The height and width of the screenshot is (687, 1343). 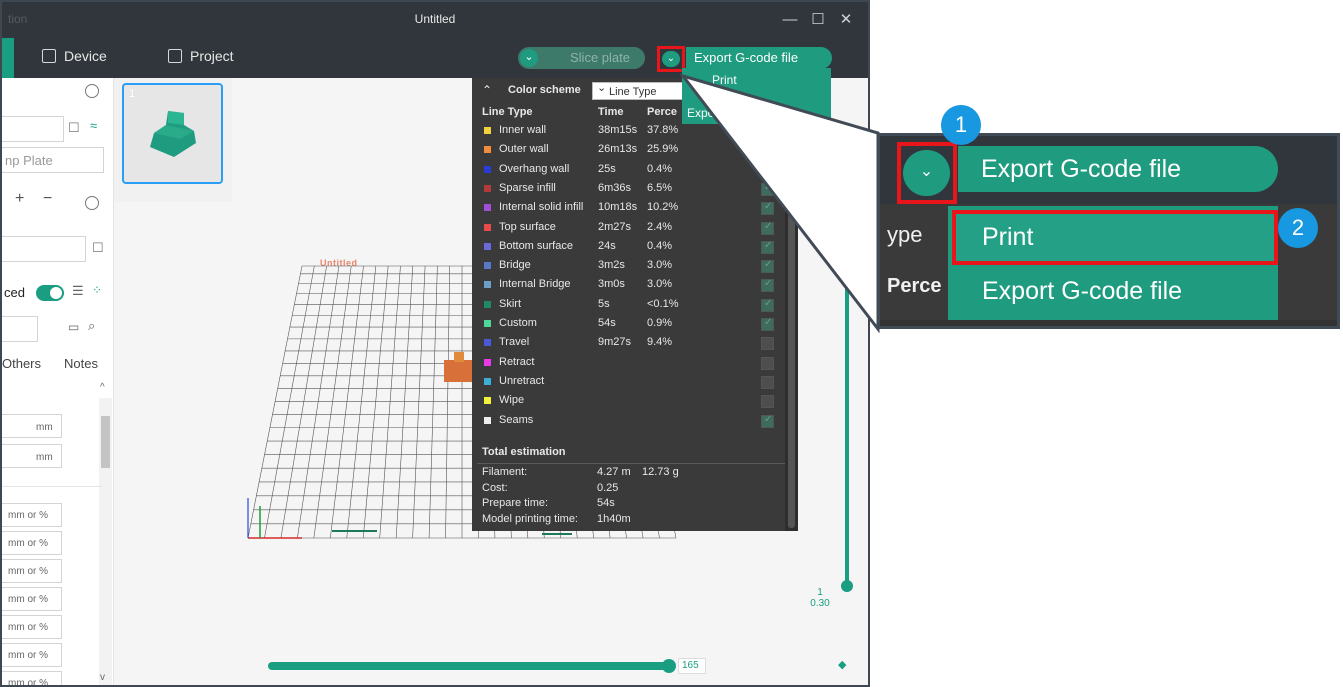 What do you see at coordinates (759, 58) in the screenshot?
I see `export-gcode-button: Export G-code file` at bounding box center [759, 58].